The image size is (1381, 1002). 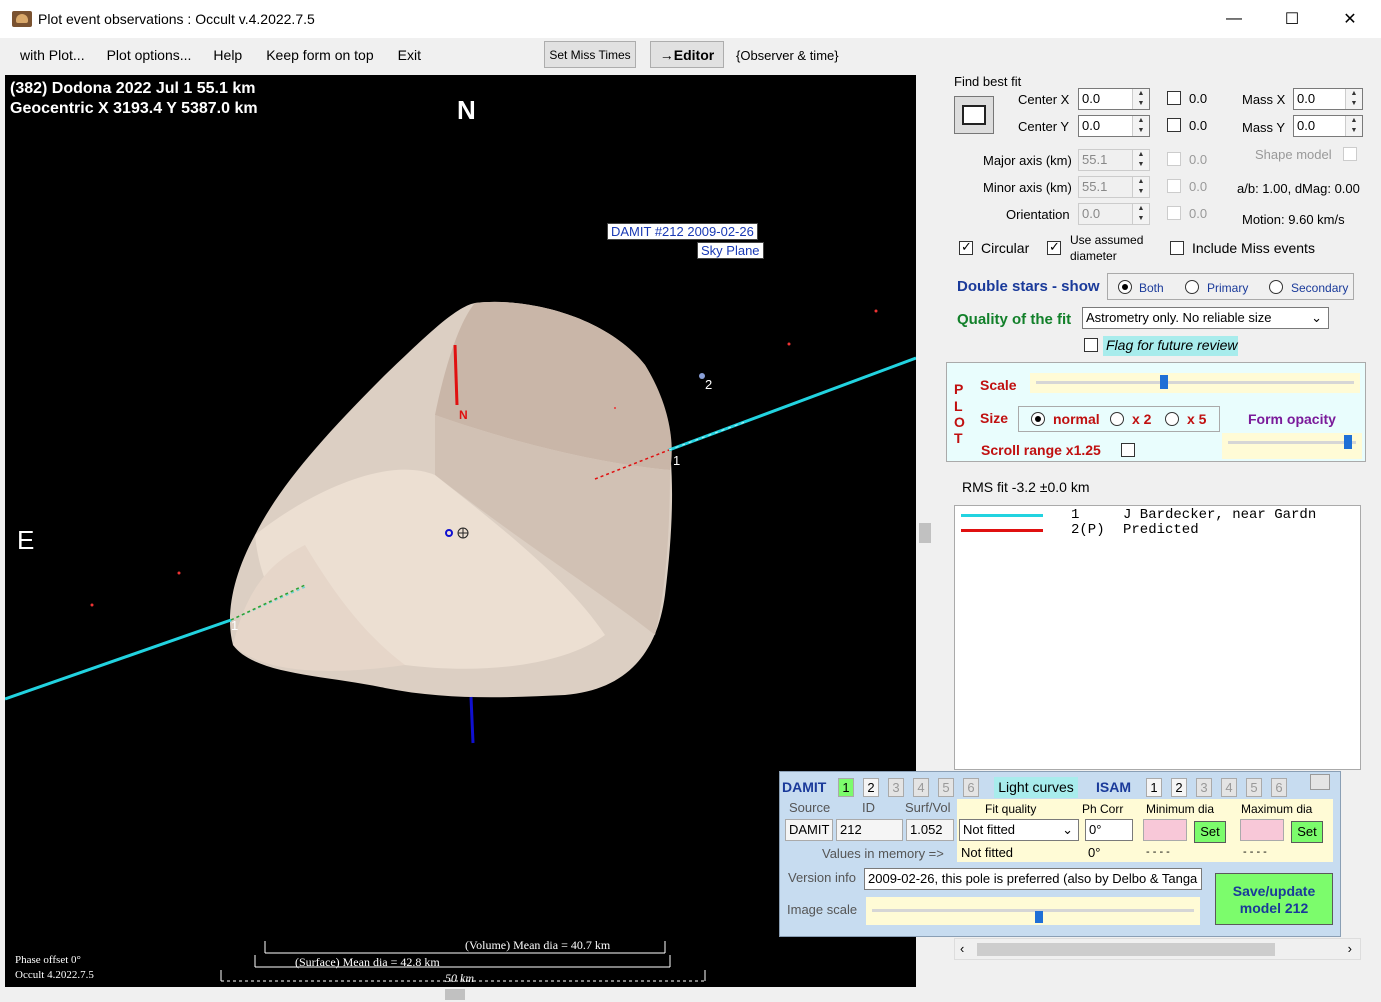 I want to click on damit-model-4: 4, so click(x=921, y=787).